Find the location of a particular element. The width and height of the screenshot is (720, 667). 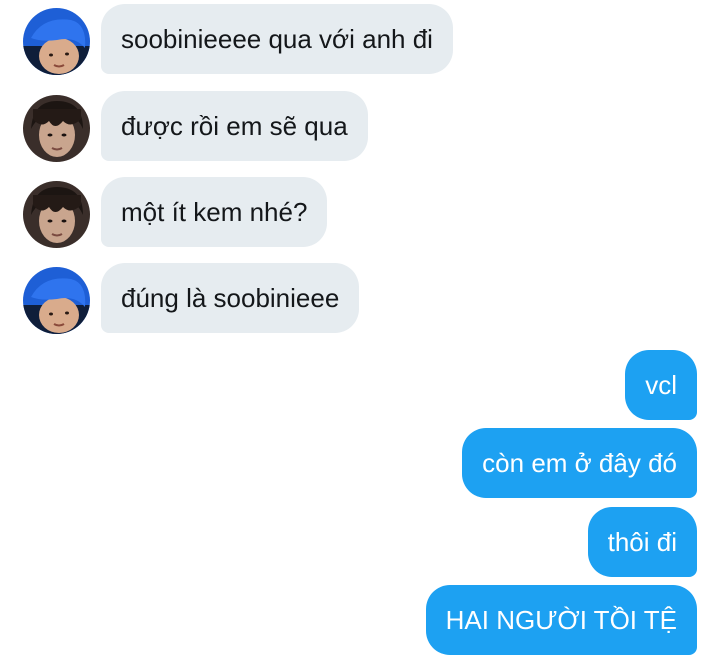

message-text: một ít kem nhé? is located at coordinates (214, 211).